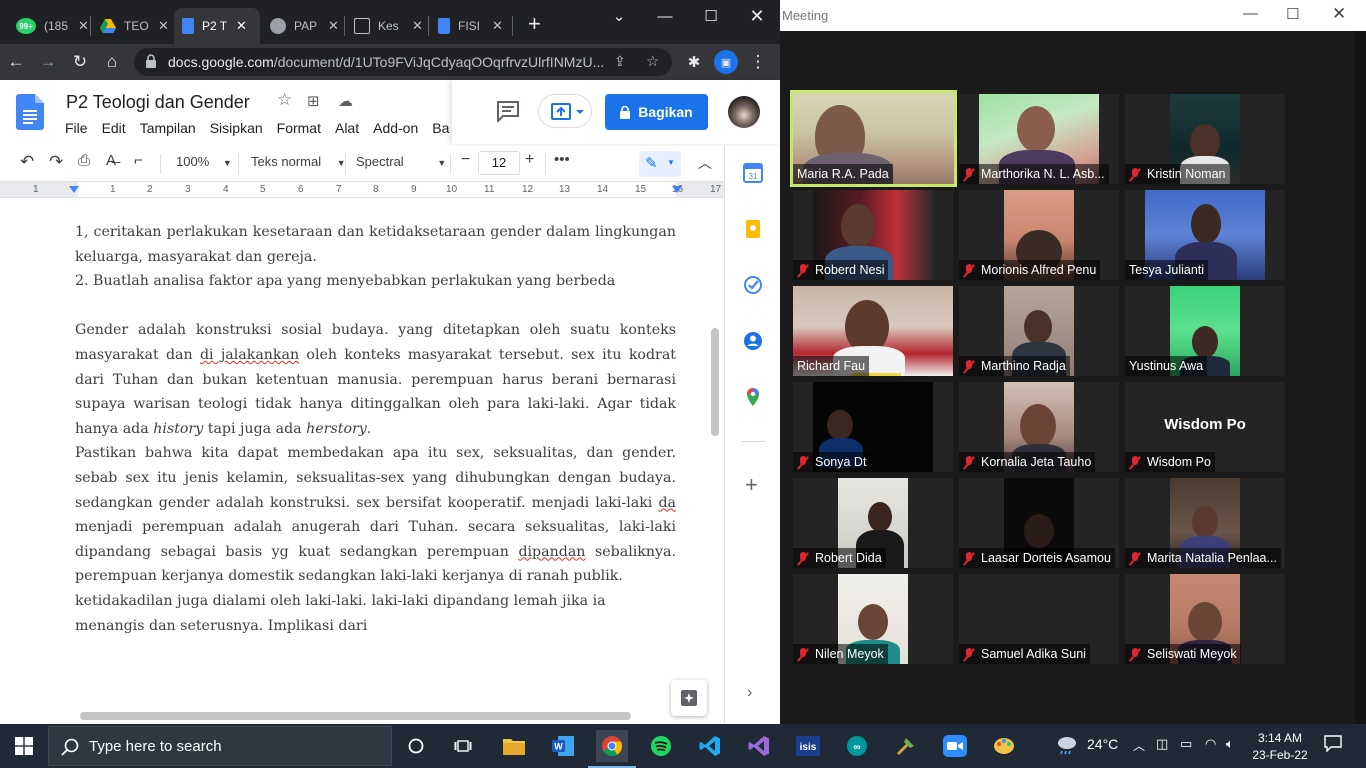 The height and width of the screenshot is (768, 1366). I want to click on font-size-input: 12, so click(499, 163).